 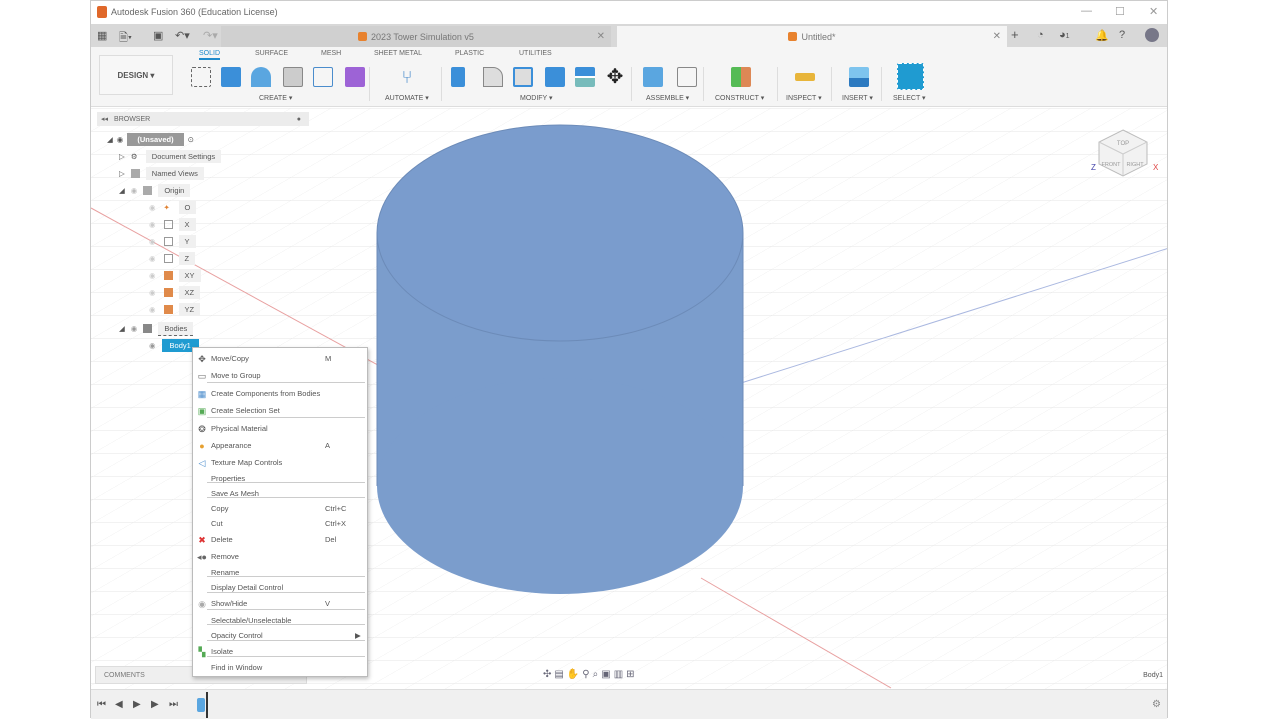 I want to click on split-body-icon, so click(x=585, y=77).